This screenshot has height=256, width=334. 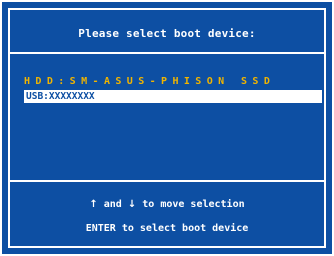 I want to click on help-navigation: ↑ and ↓ to move selection, so click(x=167, y=204).